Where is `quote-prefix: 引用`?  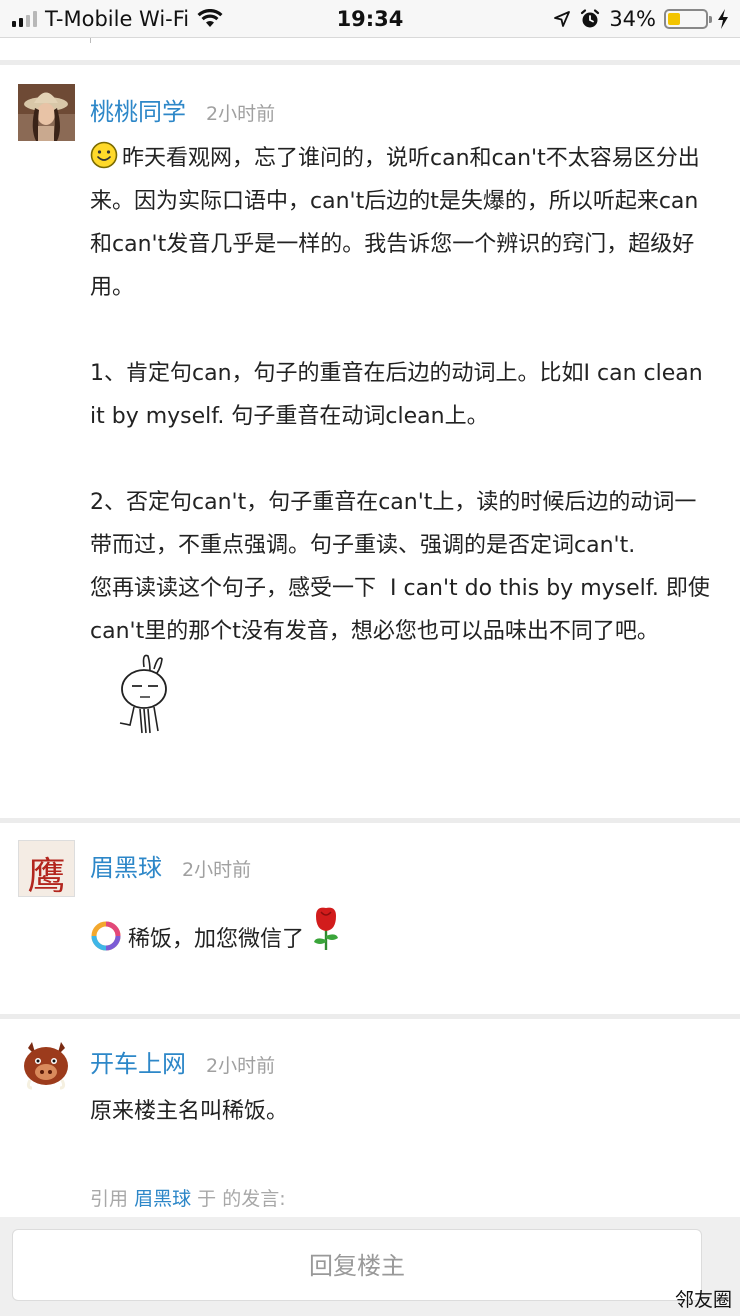
quote-prefix: 引用 is located at coordinates (109, 1199).